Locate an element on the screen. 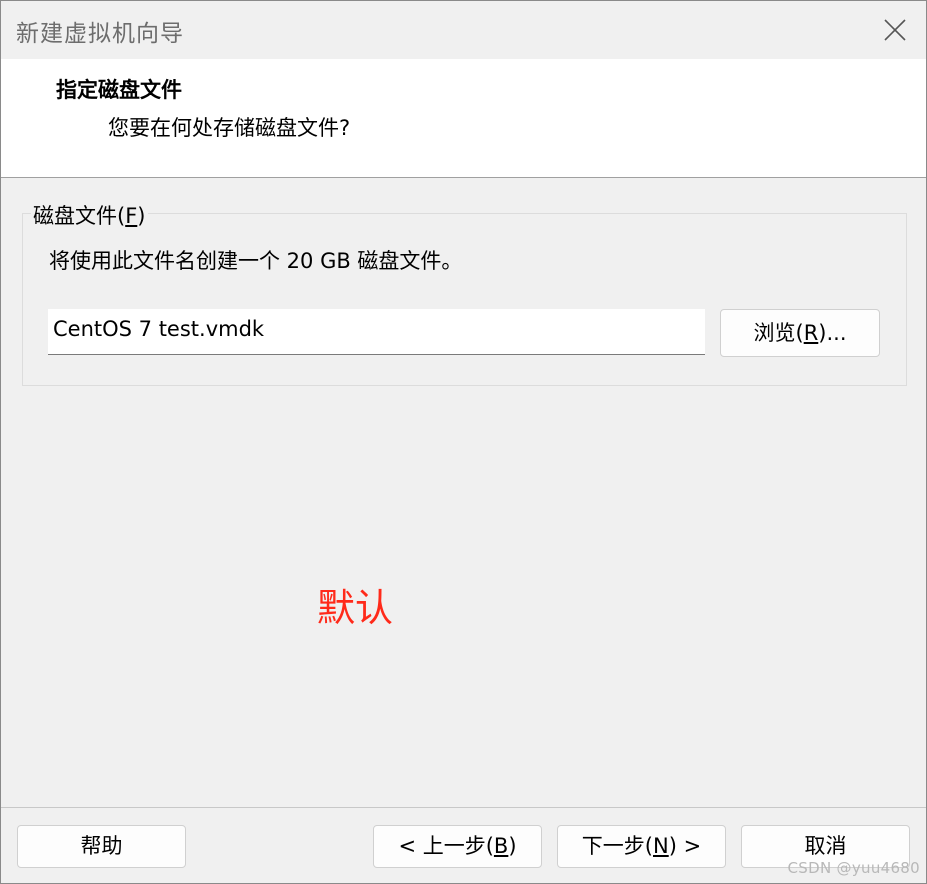 The width and height of the screenshot is (927, 884). title-bar: 新建虚拟机向导 is located at coordinates (463, 30).